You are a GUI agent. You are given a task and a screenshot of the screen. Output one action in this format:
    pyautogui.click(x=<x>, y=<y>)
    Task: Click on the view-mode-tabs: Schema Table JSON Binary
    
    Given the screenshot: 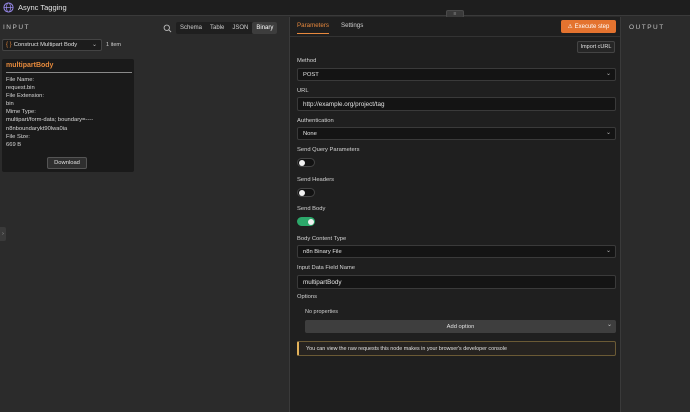 What is the action you would take?
    pyautogui.click(x=227, y=28)
    